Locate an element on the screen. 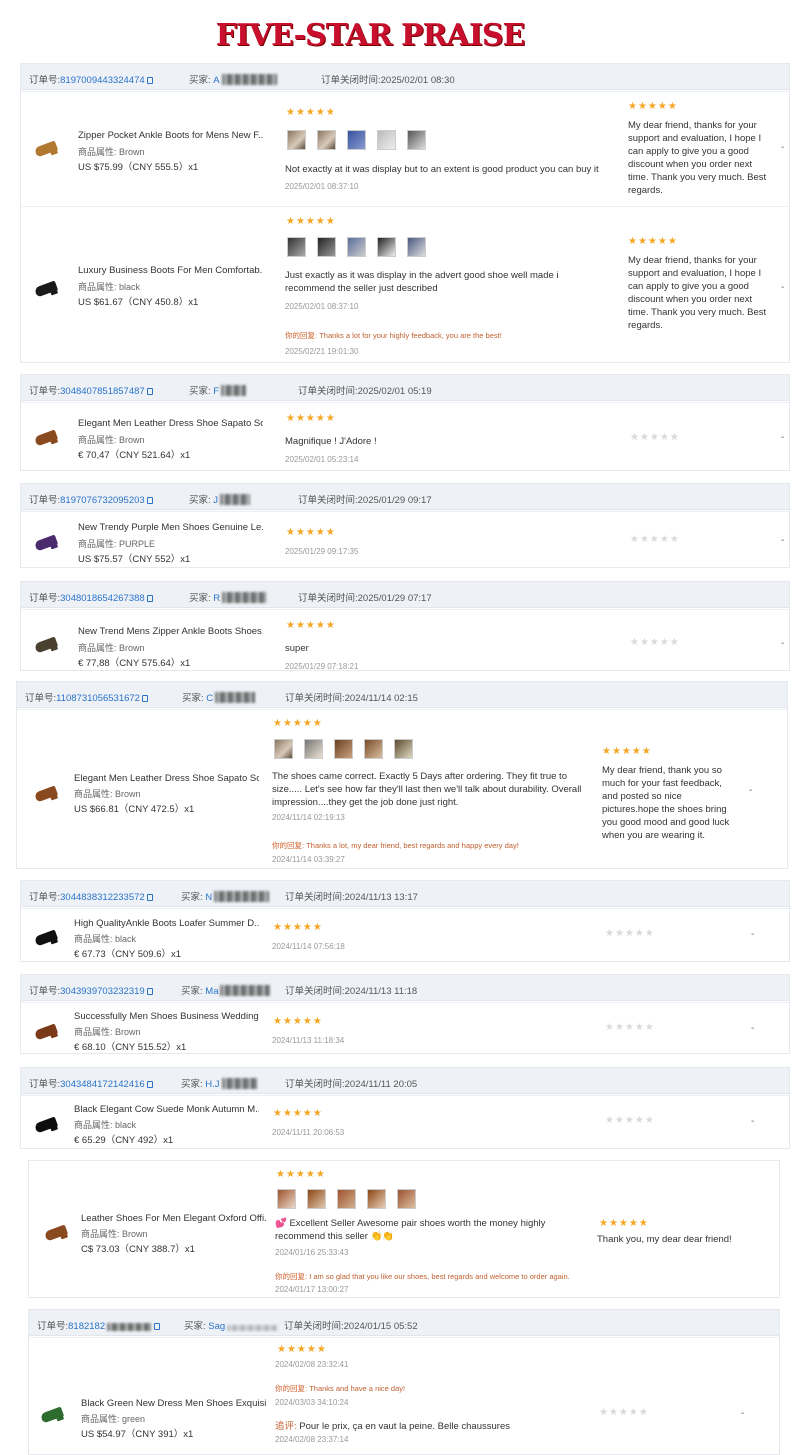 The image size is (800, 1455). buyer-name: J is located at coordinates (215, 500).